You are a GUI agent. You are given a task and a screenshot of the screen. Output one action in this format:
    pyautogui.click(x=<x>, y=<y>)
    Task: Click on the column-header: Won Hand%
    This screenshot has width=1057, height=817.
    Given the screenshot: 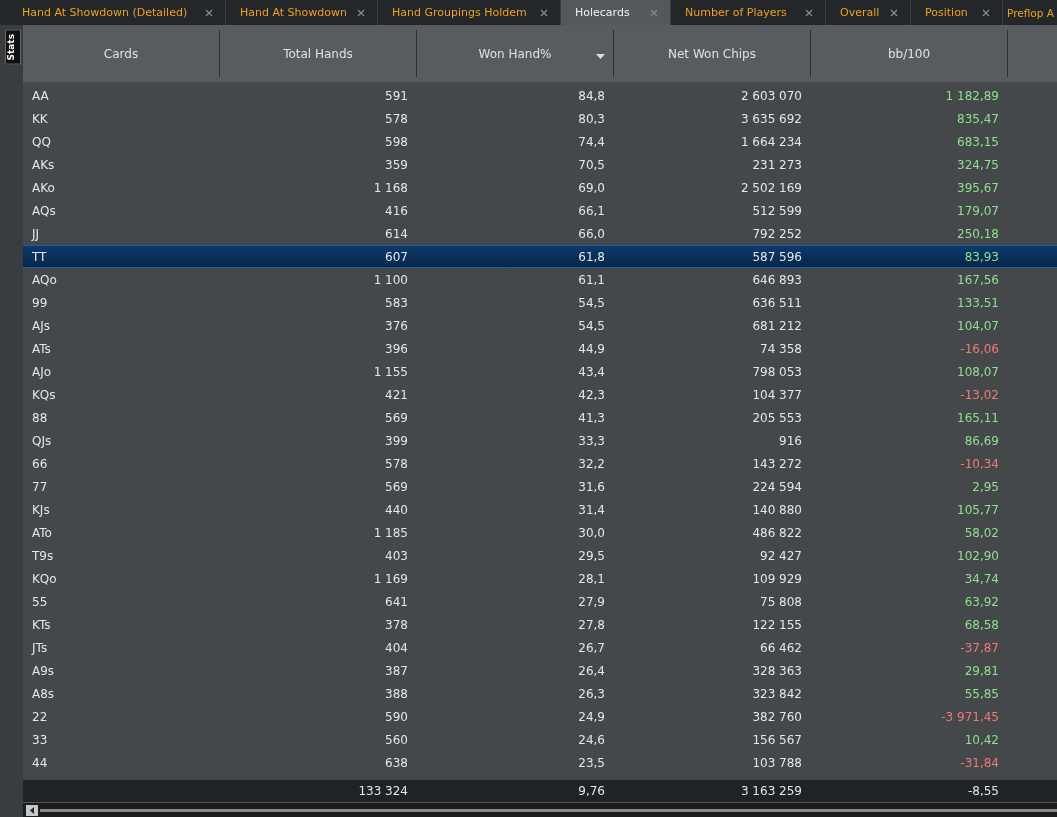 What is the action you would take?
    pyautogui.click(x=515, y=53)
    